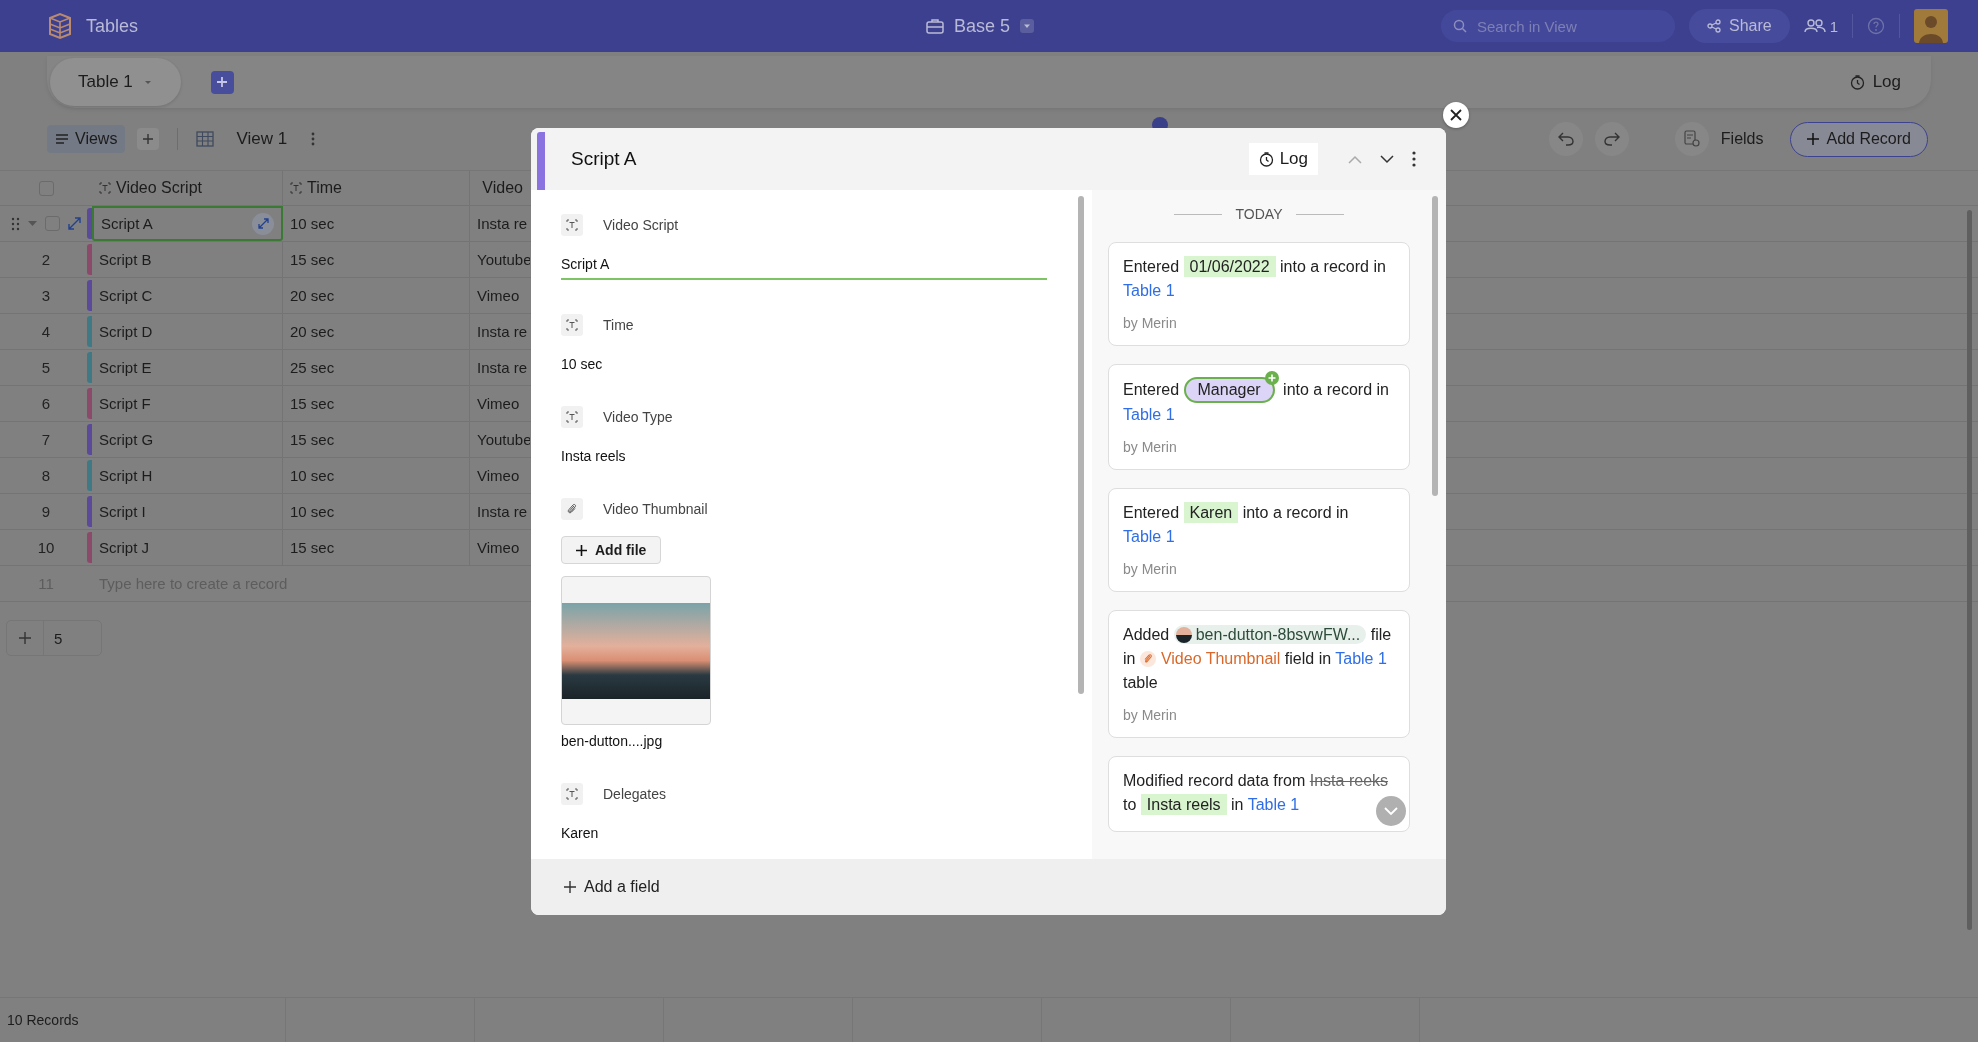 The height and width of the screenshot is (1042, 1978). I want to click on search-field: Search in View, so click(1557, 26).